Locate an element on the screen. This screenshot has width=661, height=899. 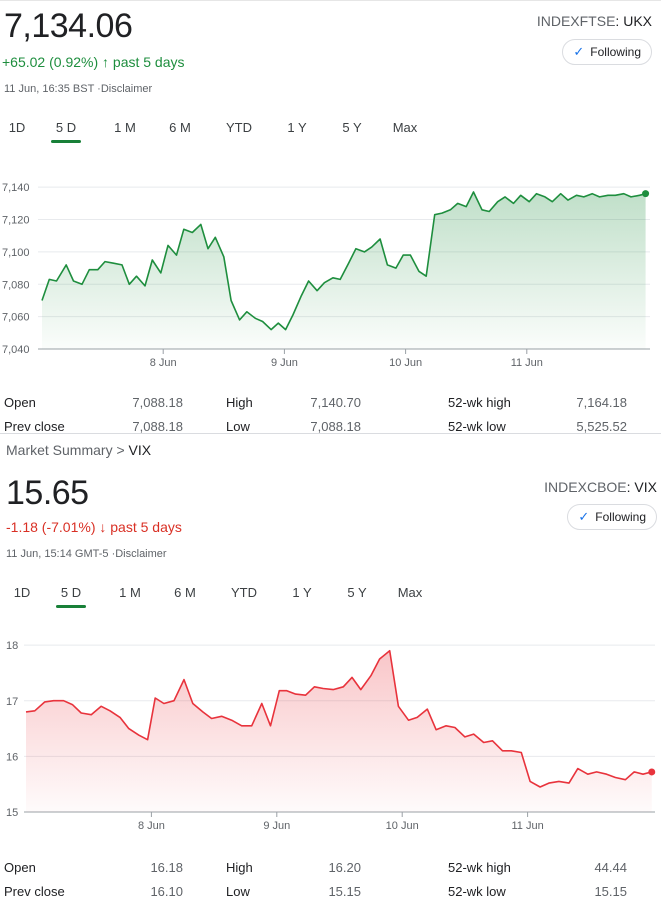
stat-value2: 7,088.18 is located at coordinates (335, 426).